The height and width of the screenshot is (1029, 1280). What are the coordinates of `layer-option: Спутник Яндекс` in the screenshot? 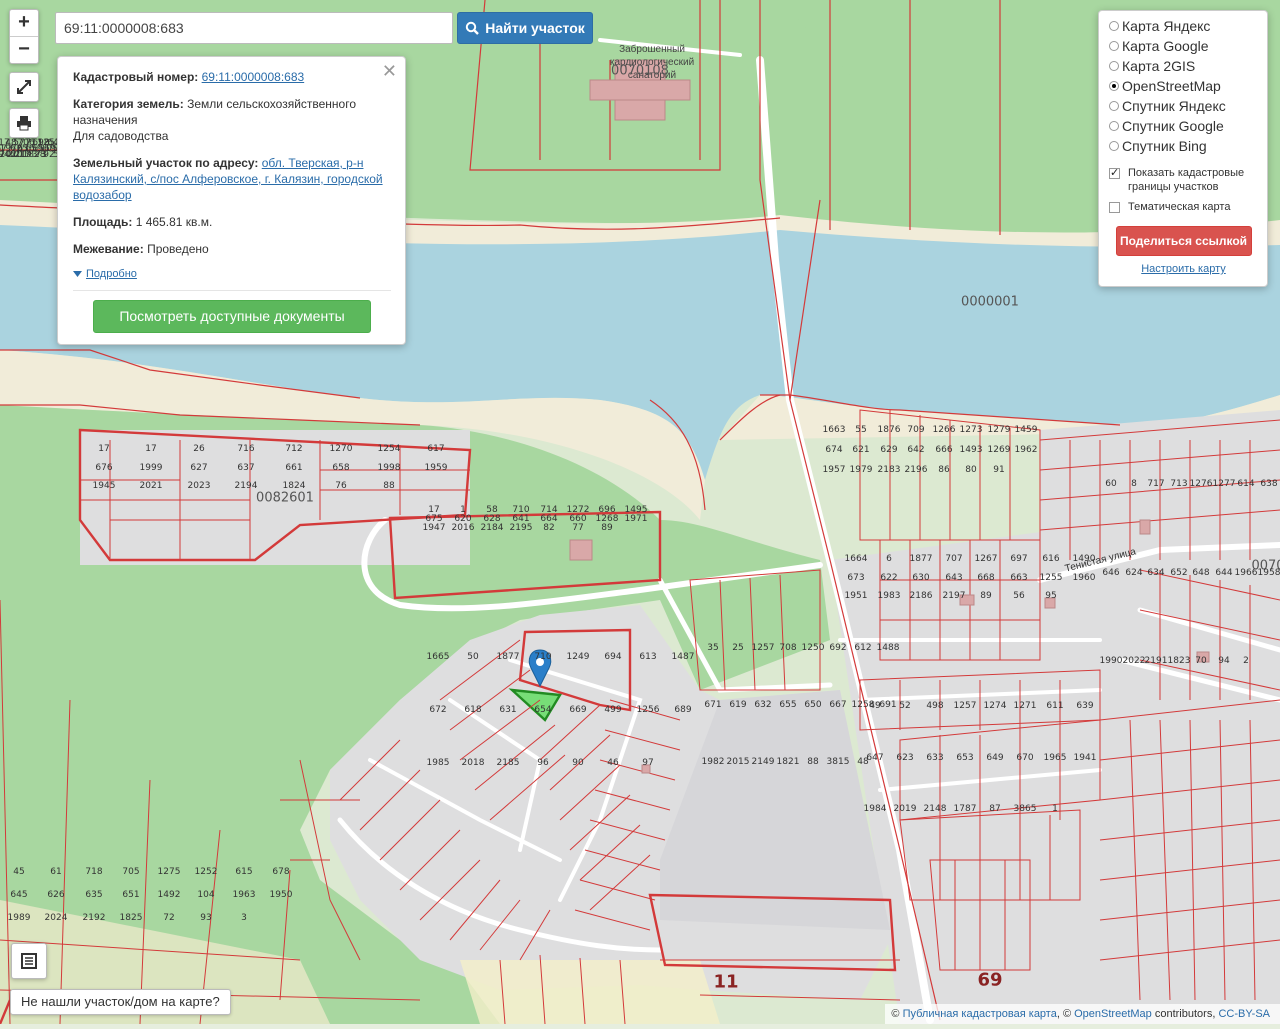 It's located at (1183, 106).